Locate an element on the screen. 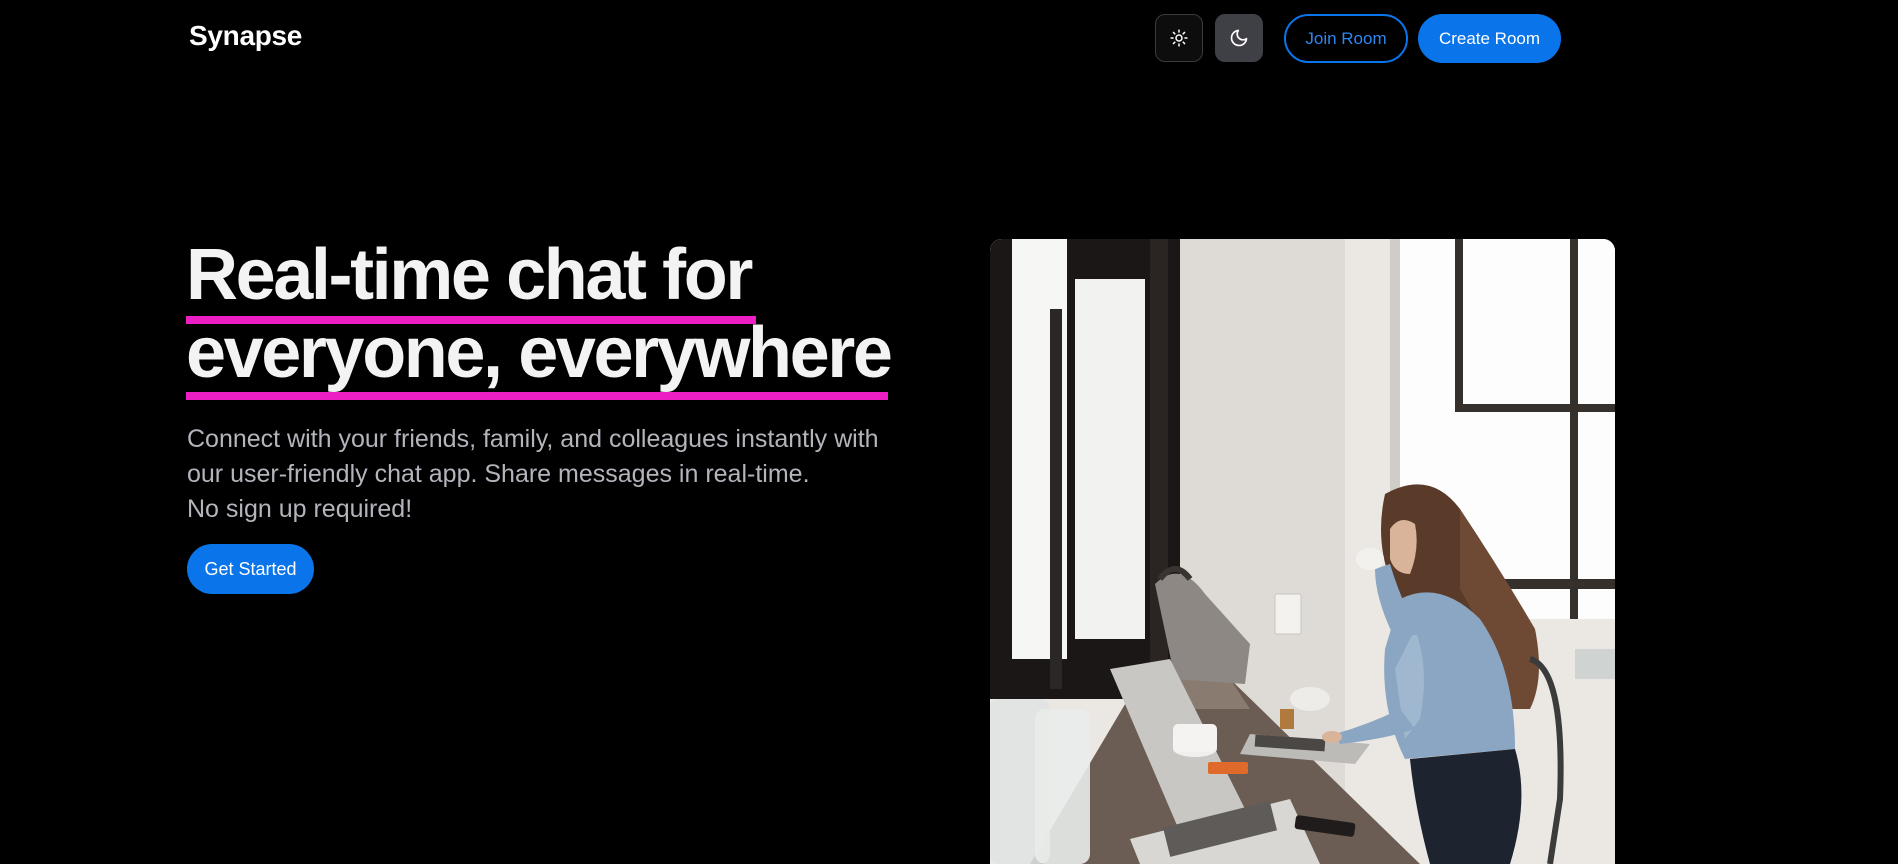  dark-theme-button is located at coordinates (1239, 38).